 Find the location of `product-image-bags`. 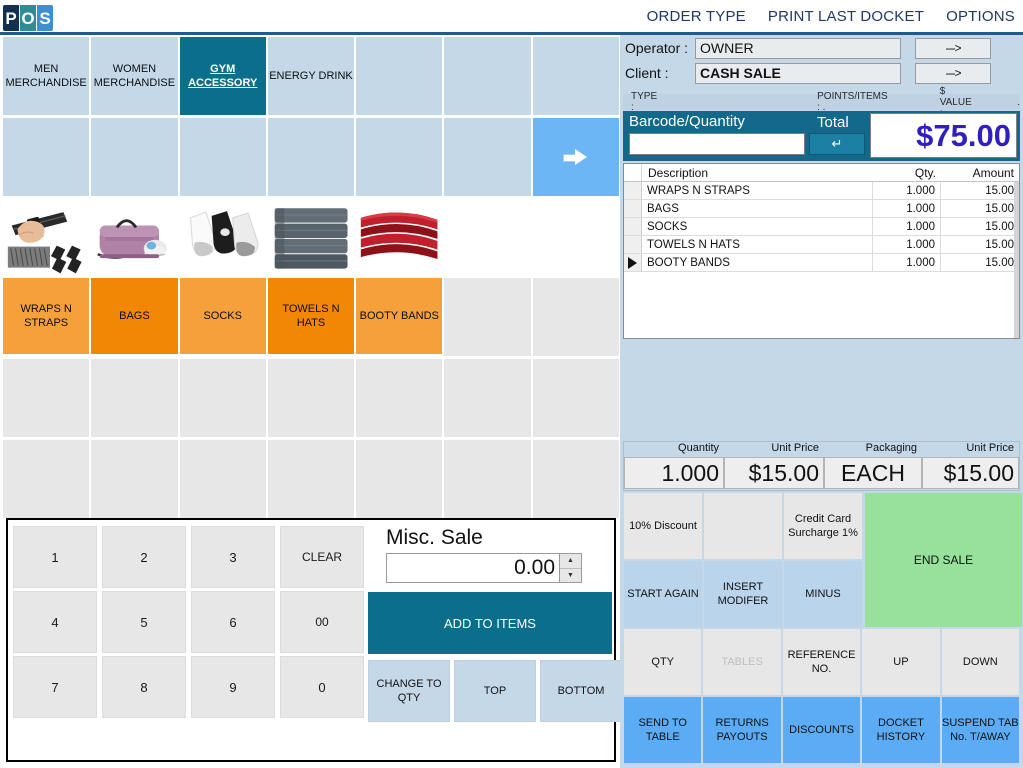

product-image-bags is located at coordinates (134, 237).